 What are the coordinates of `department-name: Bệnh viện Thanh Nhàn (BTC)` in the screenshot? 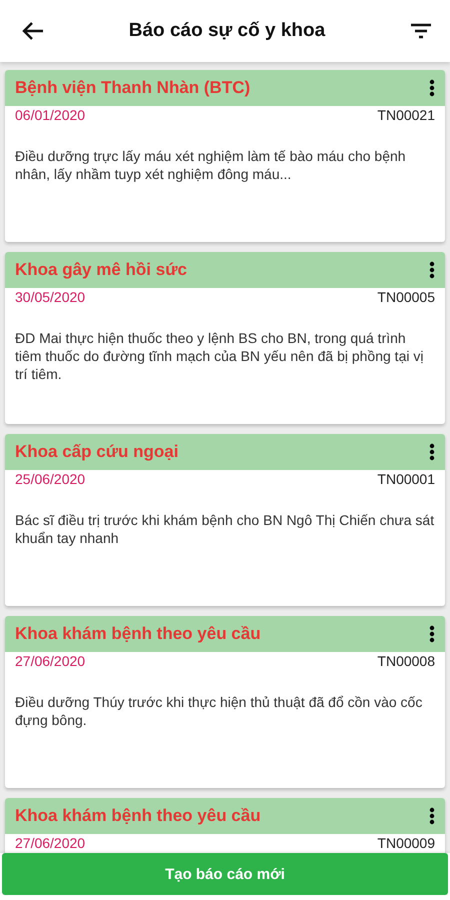 It's located at (133, 88).